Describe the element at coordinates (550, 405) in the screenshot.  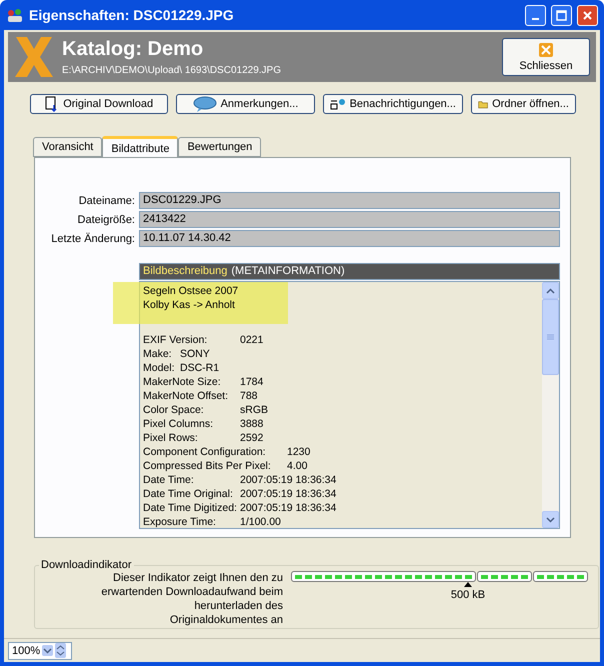
I see `scrollbar` at that location.